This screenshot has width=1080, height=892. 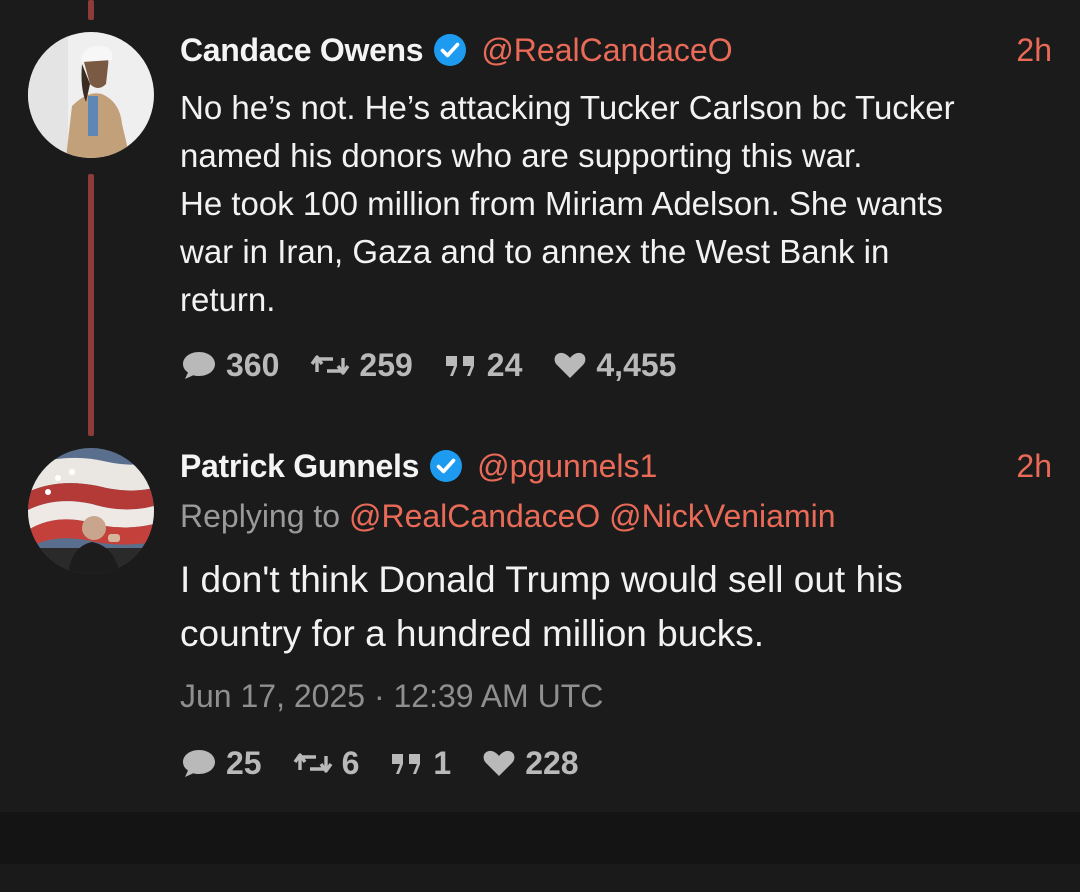 I want to click on quote-count: 24, so click(x=504, y=364).